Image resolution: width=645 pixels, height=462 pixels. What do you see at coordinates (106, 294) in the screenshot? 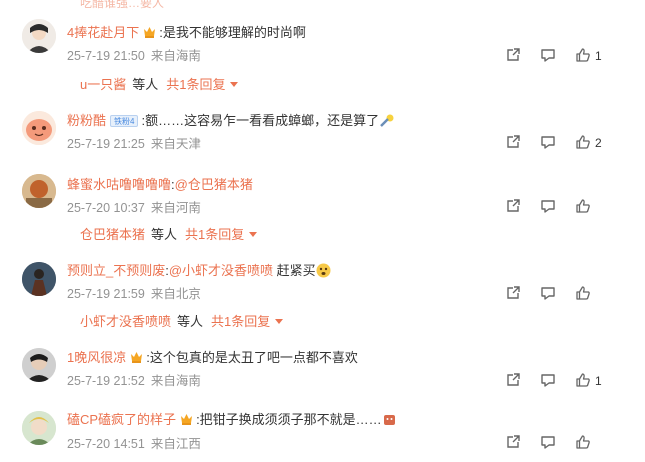
I see `comment-date: 25-7-19 21:59` at bounding box center [106, 294].